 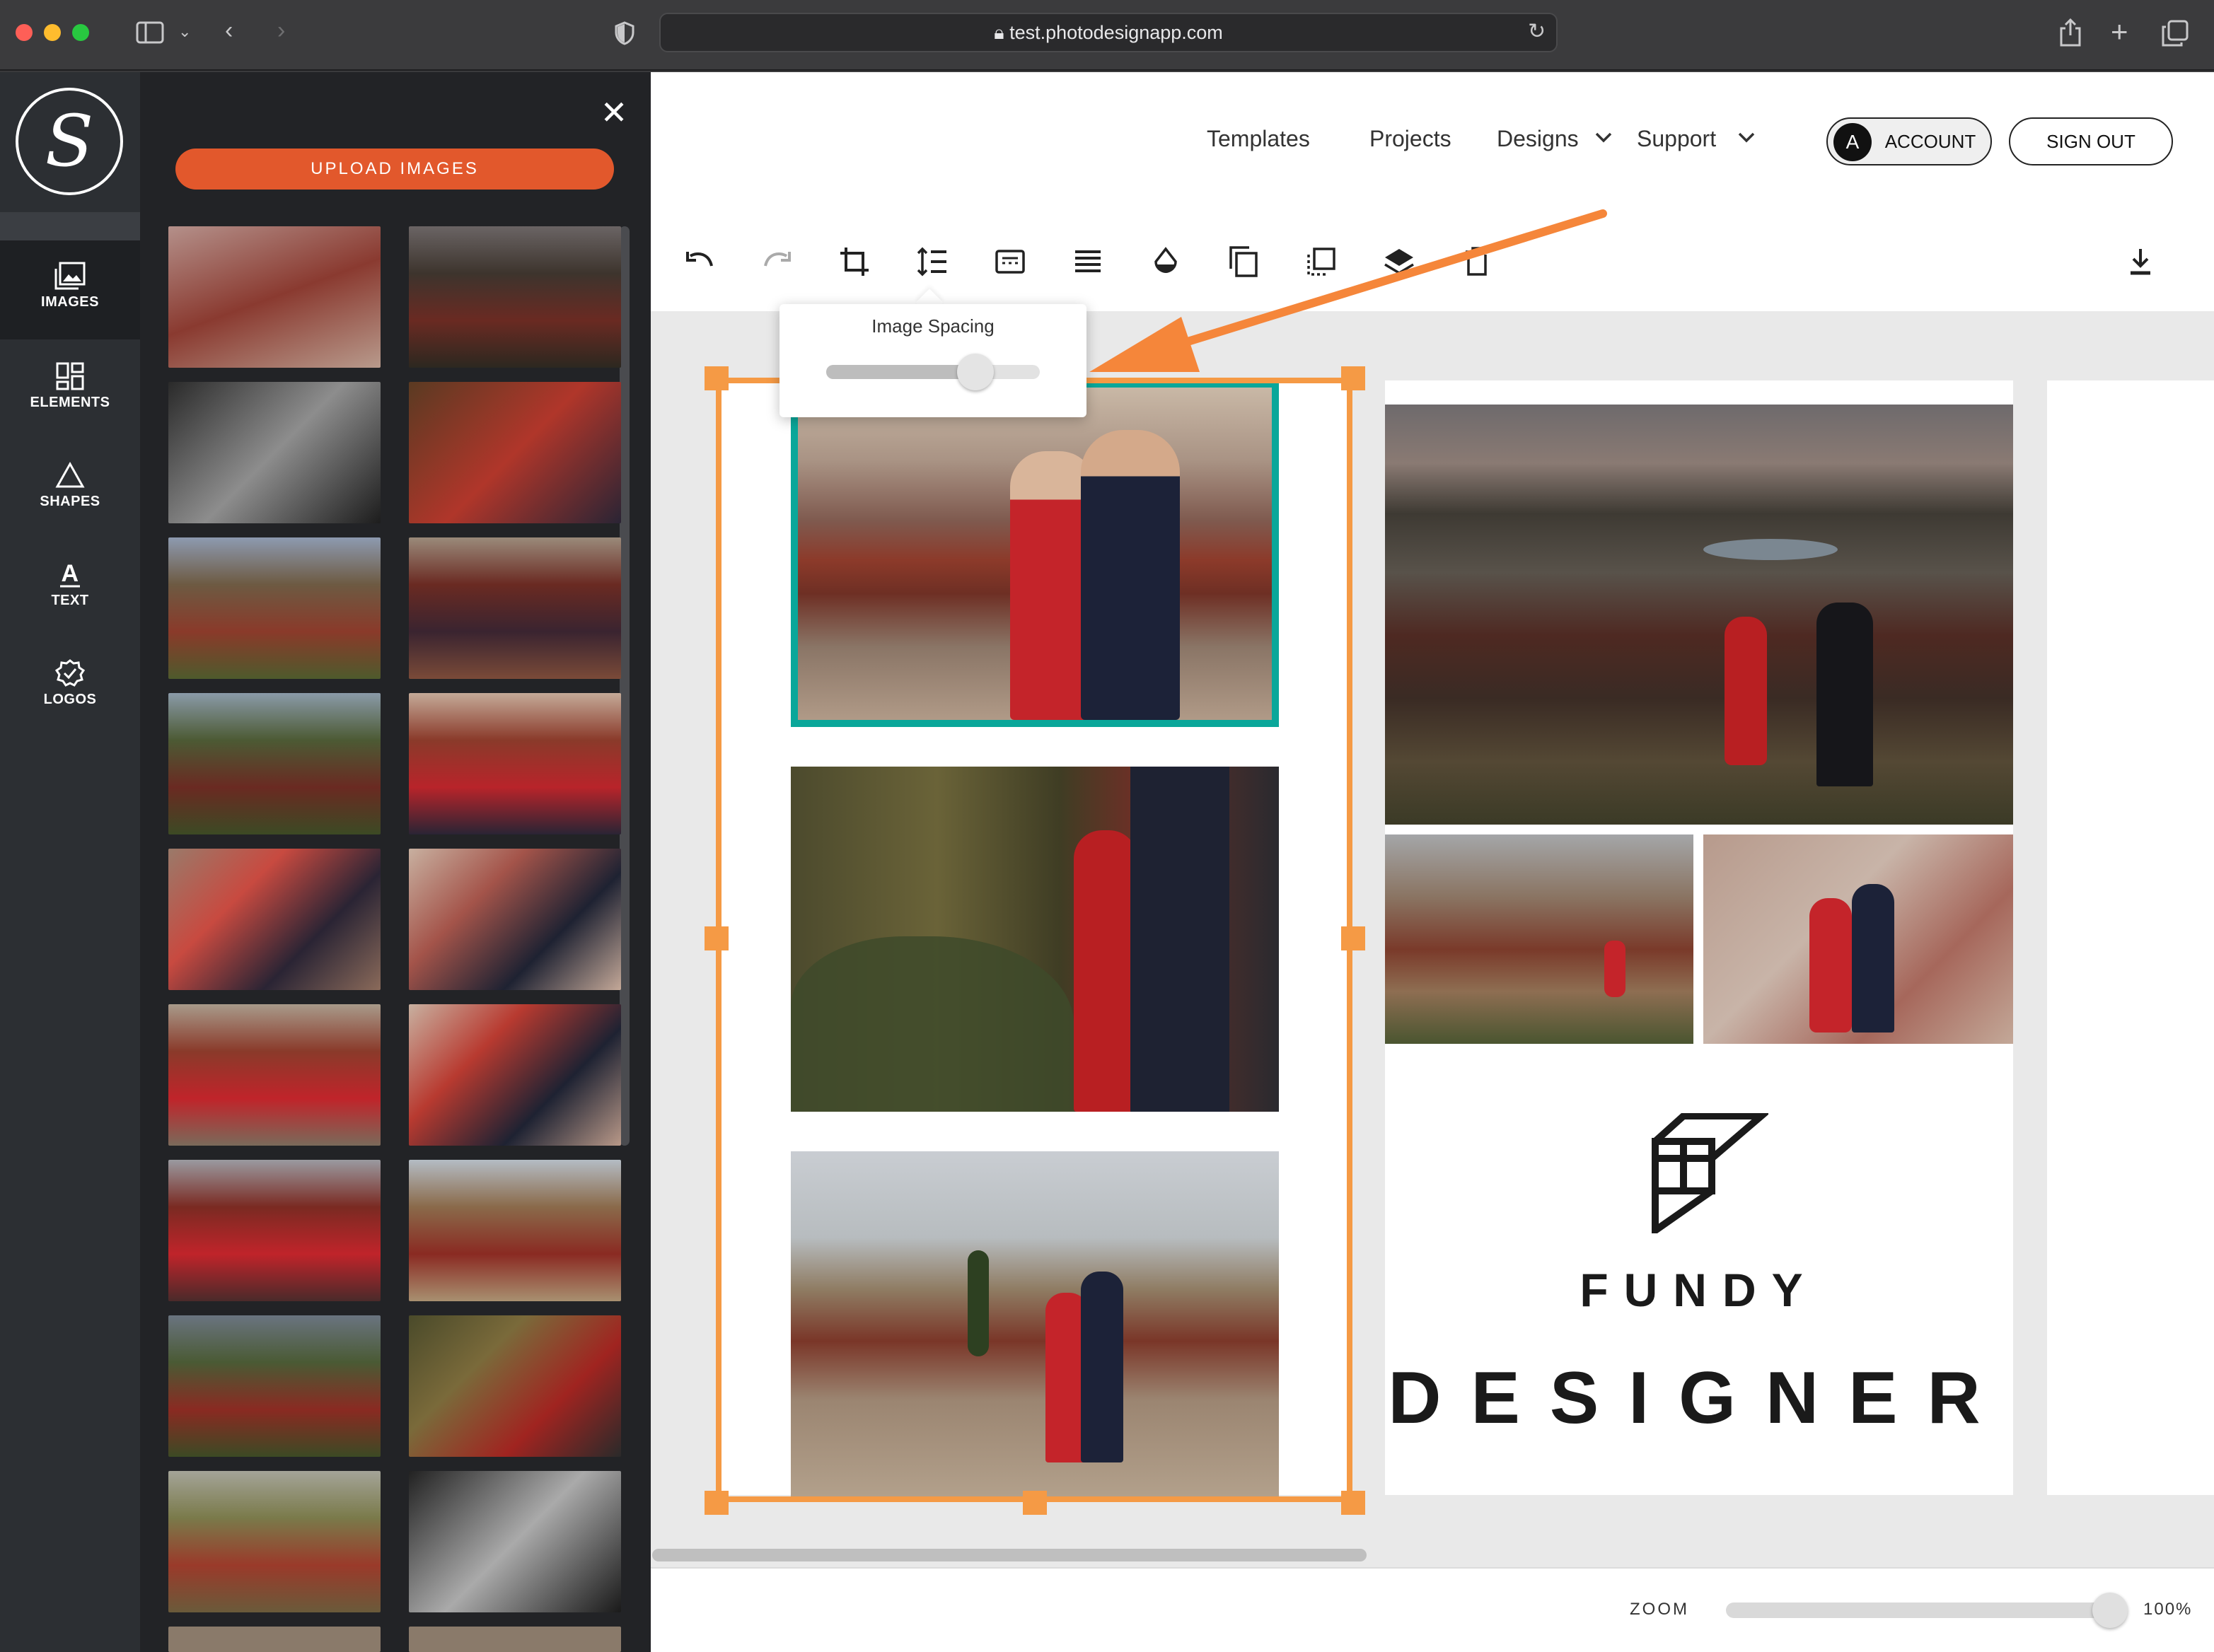 I want to click on svg-text: A, so click(x=70, y=573).